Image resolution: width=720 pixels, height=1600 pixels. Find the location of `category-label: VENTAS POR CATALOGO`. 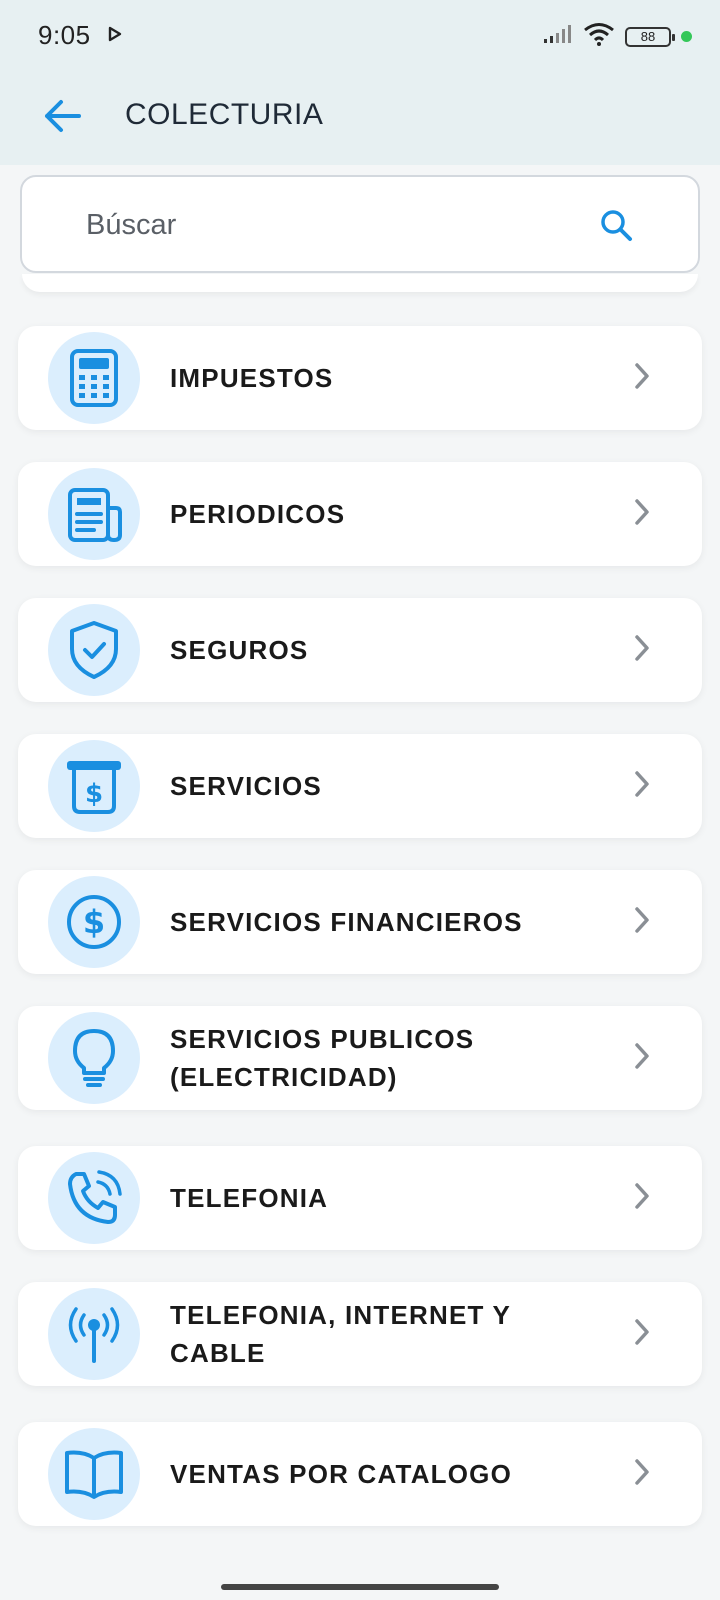

category-label: VENTAS POR CATALOGO is located at coordinates (341, 1474).